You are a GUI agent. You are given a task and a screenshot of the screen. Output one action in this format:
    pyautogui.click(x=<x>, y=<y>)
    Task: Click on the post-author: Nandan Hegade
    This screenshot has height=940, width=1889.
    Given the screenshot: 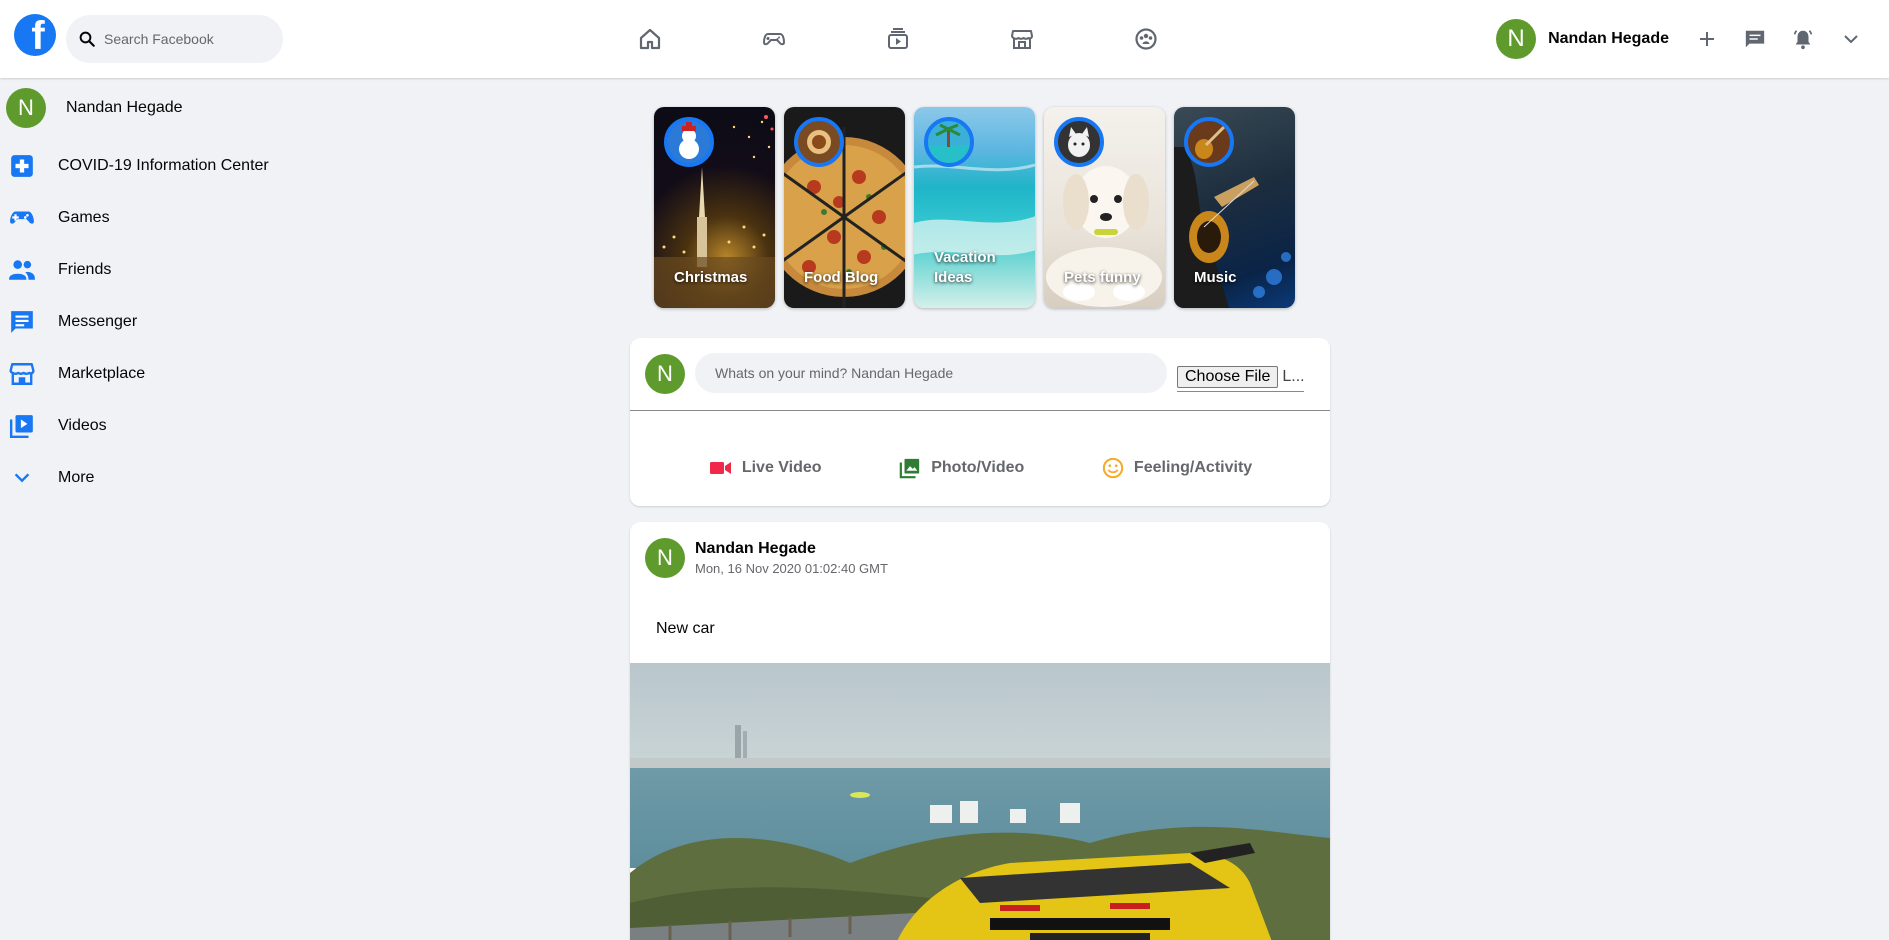 What is the action you would take?
    pyautogui.click(x=755, y=549)
    